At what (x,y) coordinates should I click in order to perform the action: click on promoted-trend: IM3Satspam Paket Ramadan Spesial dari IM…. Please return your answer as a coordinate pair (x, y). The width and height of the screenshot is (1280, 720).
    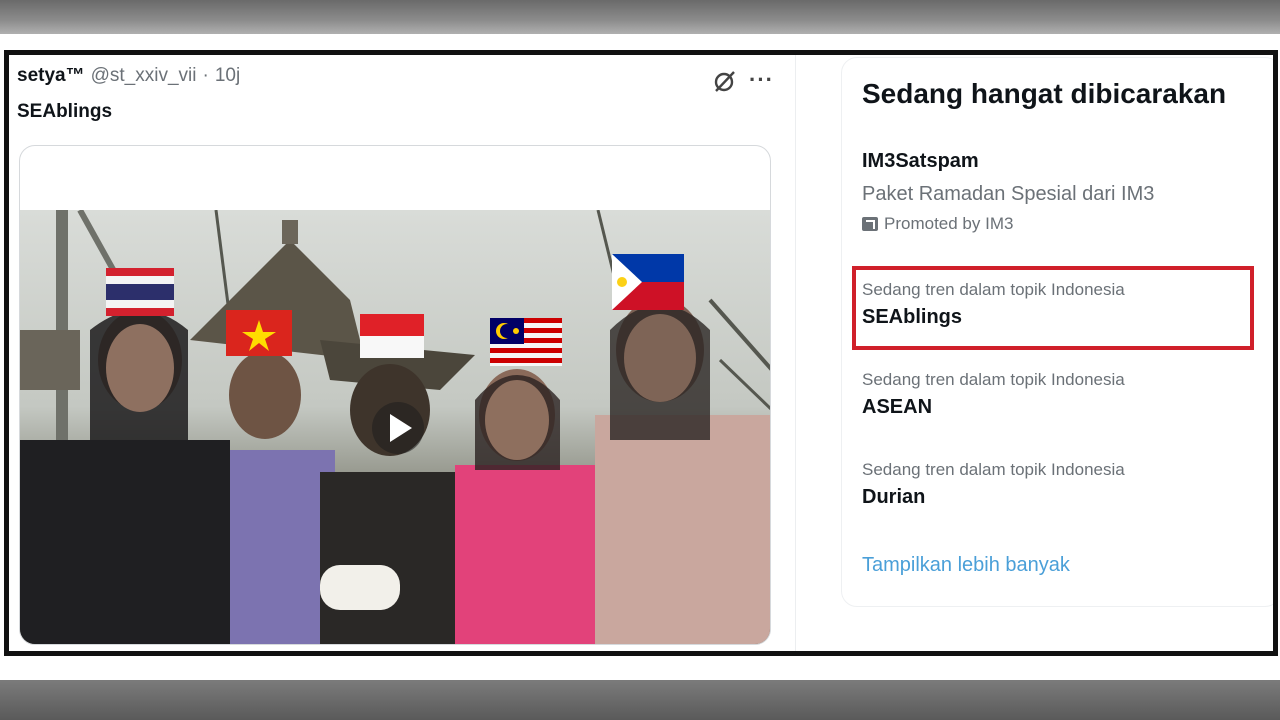
    Looking at the image, I should click on (1052, 192).